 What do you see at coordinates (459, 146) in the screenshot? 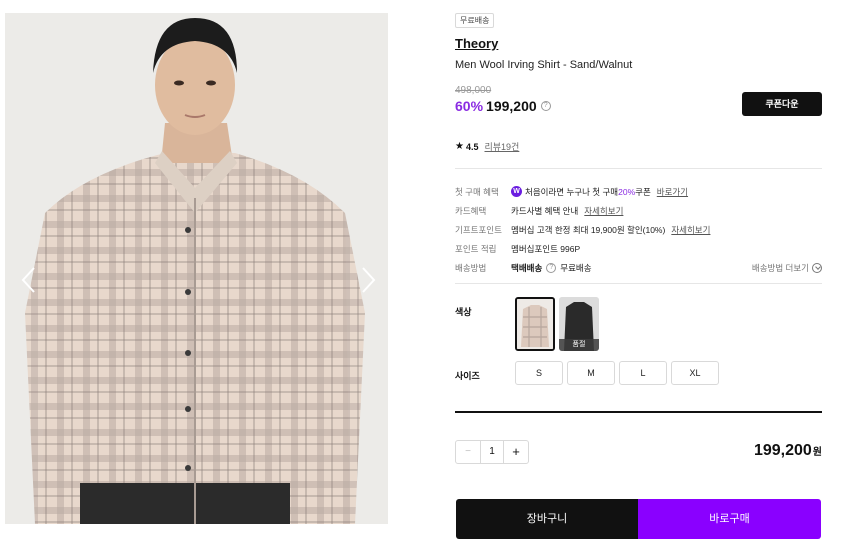
I see `star-icon: ★` at bounding box center [459, 146].